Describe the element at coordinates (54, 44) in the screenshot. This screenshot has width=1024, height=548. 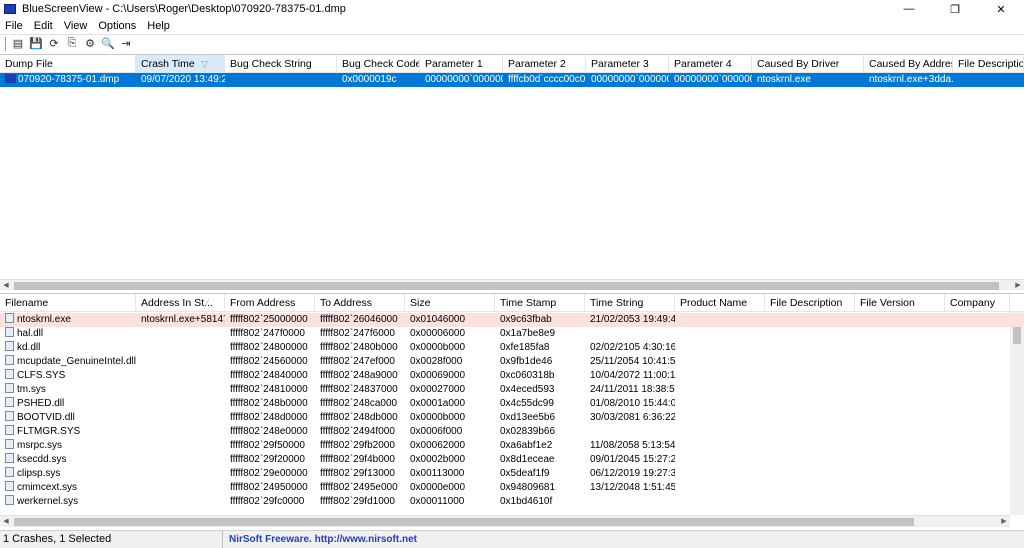
I see `refresh-icon: ⟳` at that location.